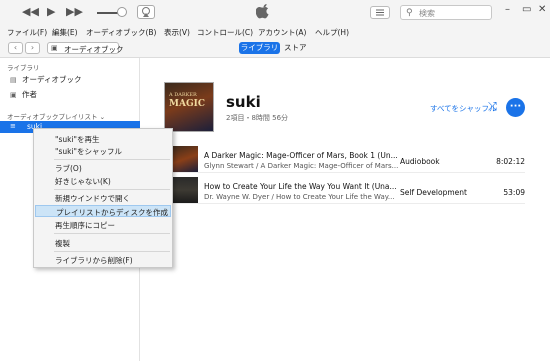 This screenshot has height=361, width=550. Describe the element at coordinates (542, 9) in the screenshot. I see `close-icon: ✕` at that location.